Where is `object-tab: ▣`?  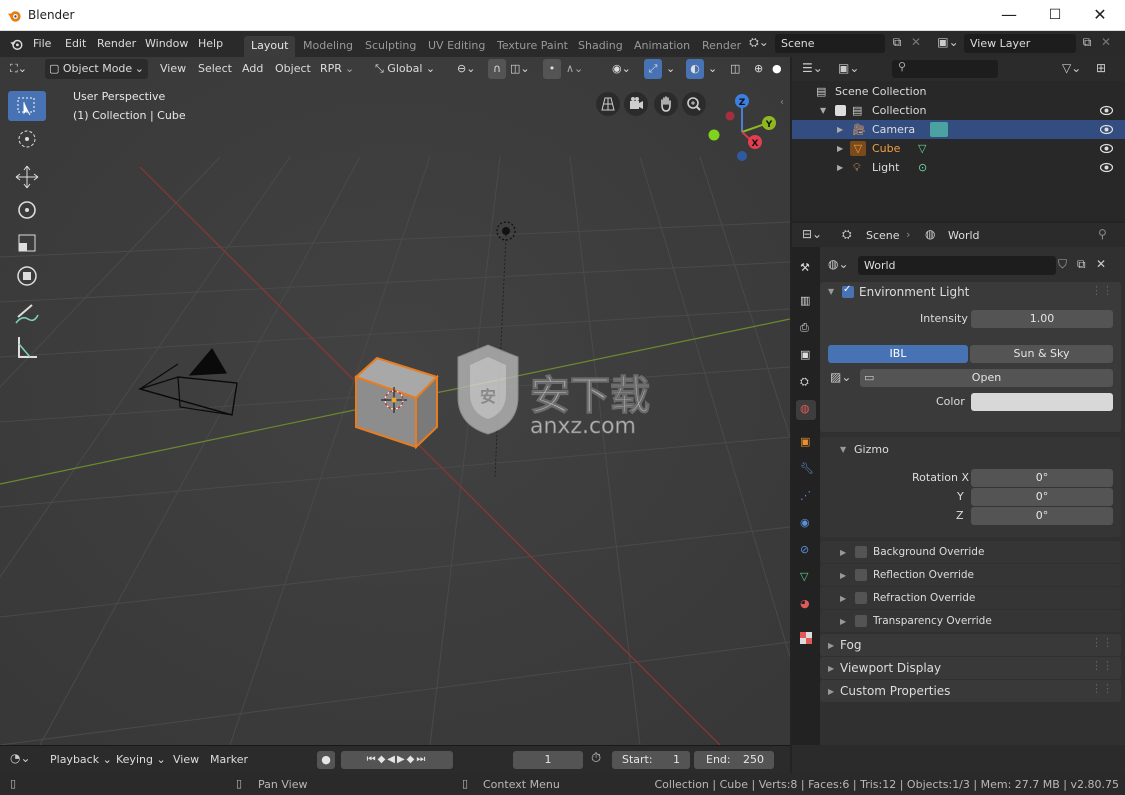
object-tab: ▣ is located at coordinates (806, 443).